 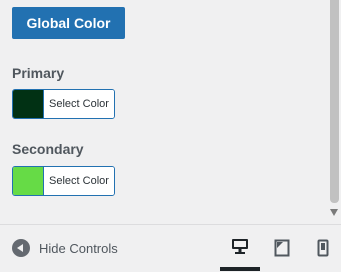 I want to click on hide-controls-button: Hide Controls, so click(x=65, y=248).